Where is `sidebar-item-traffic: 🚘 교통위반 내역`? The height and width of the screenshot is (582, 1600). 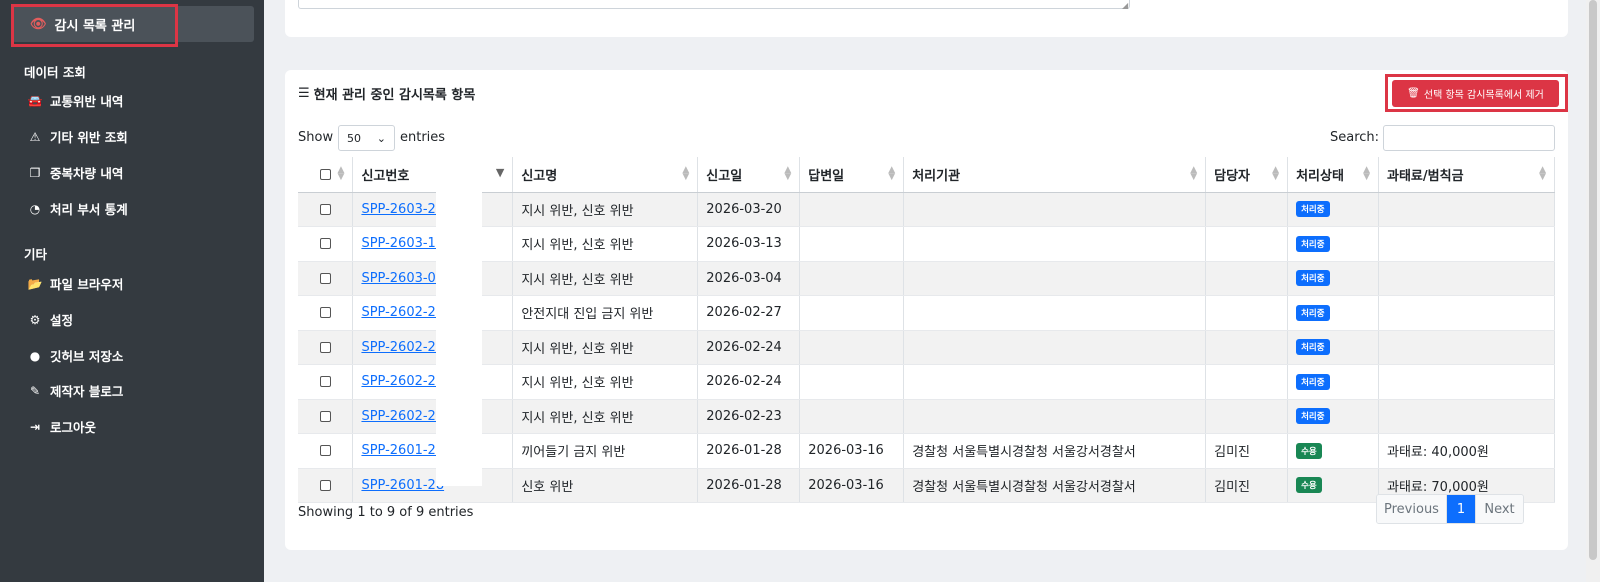 sidebar-item-traffic: 🚘 교통위반 내역 is located at coordinates (75, 100).